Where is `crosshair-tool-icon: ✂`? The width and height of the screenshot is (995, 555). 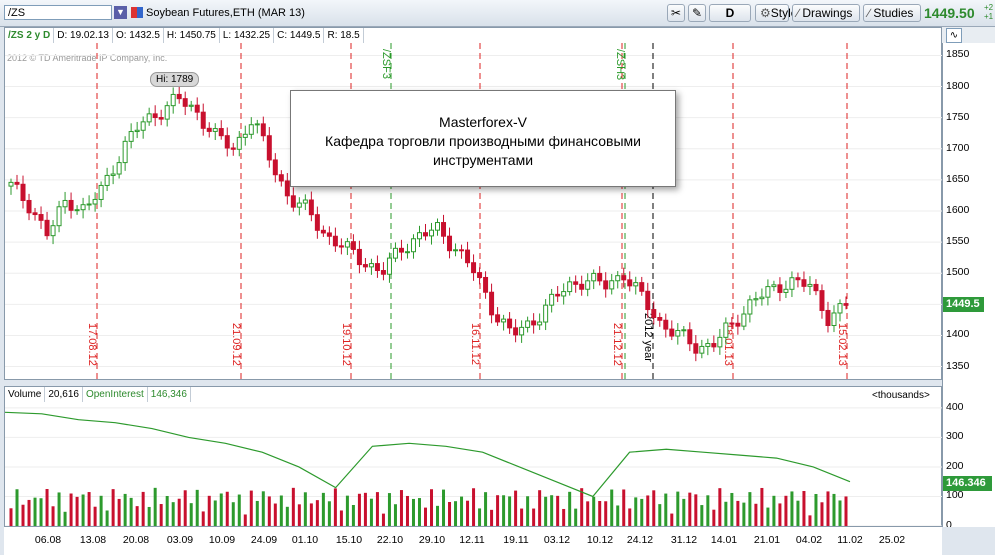 crosshair-tool-icon: ✂ is located at coordinates (676, 13).